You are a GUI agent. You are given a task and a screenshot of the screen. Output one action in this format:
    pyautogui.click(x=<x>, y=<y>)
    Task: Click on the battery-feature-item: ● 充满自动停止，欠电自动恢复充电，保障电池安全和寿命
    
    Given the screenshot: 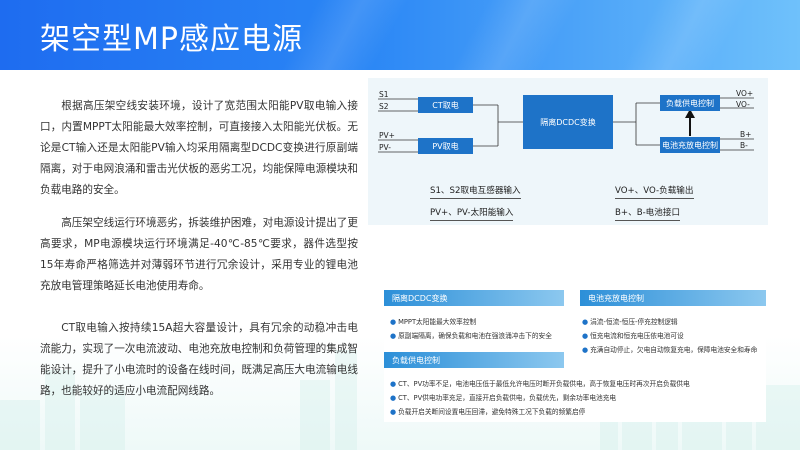 What is the action you would take?
    pyautogui.click(x=670, y=350)
    